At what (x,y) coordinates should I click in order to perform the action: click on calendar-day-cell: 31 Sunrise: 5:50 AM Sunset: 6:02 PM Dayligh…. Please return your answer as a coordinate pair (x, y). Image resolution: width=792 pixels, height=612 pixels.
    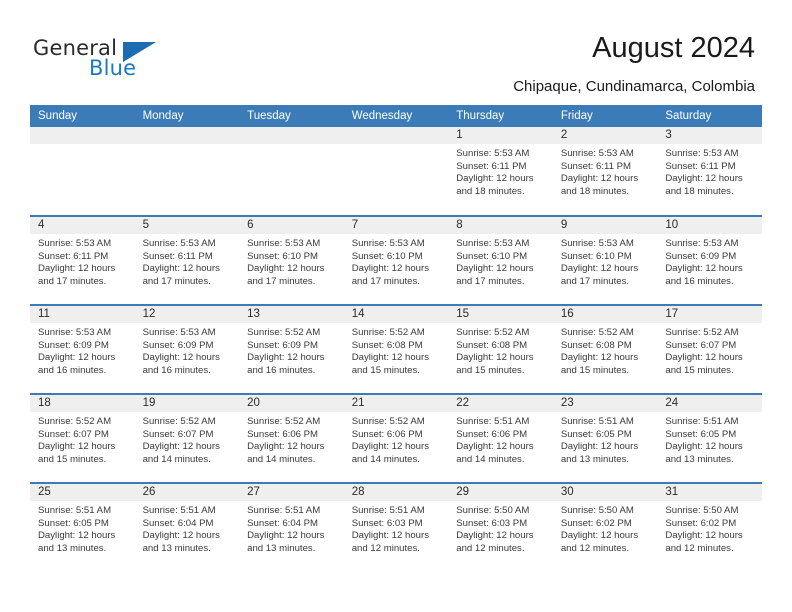
    Looking at the image, I should click on (709, 527).